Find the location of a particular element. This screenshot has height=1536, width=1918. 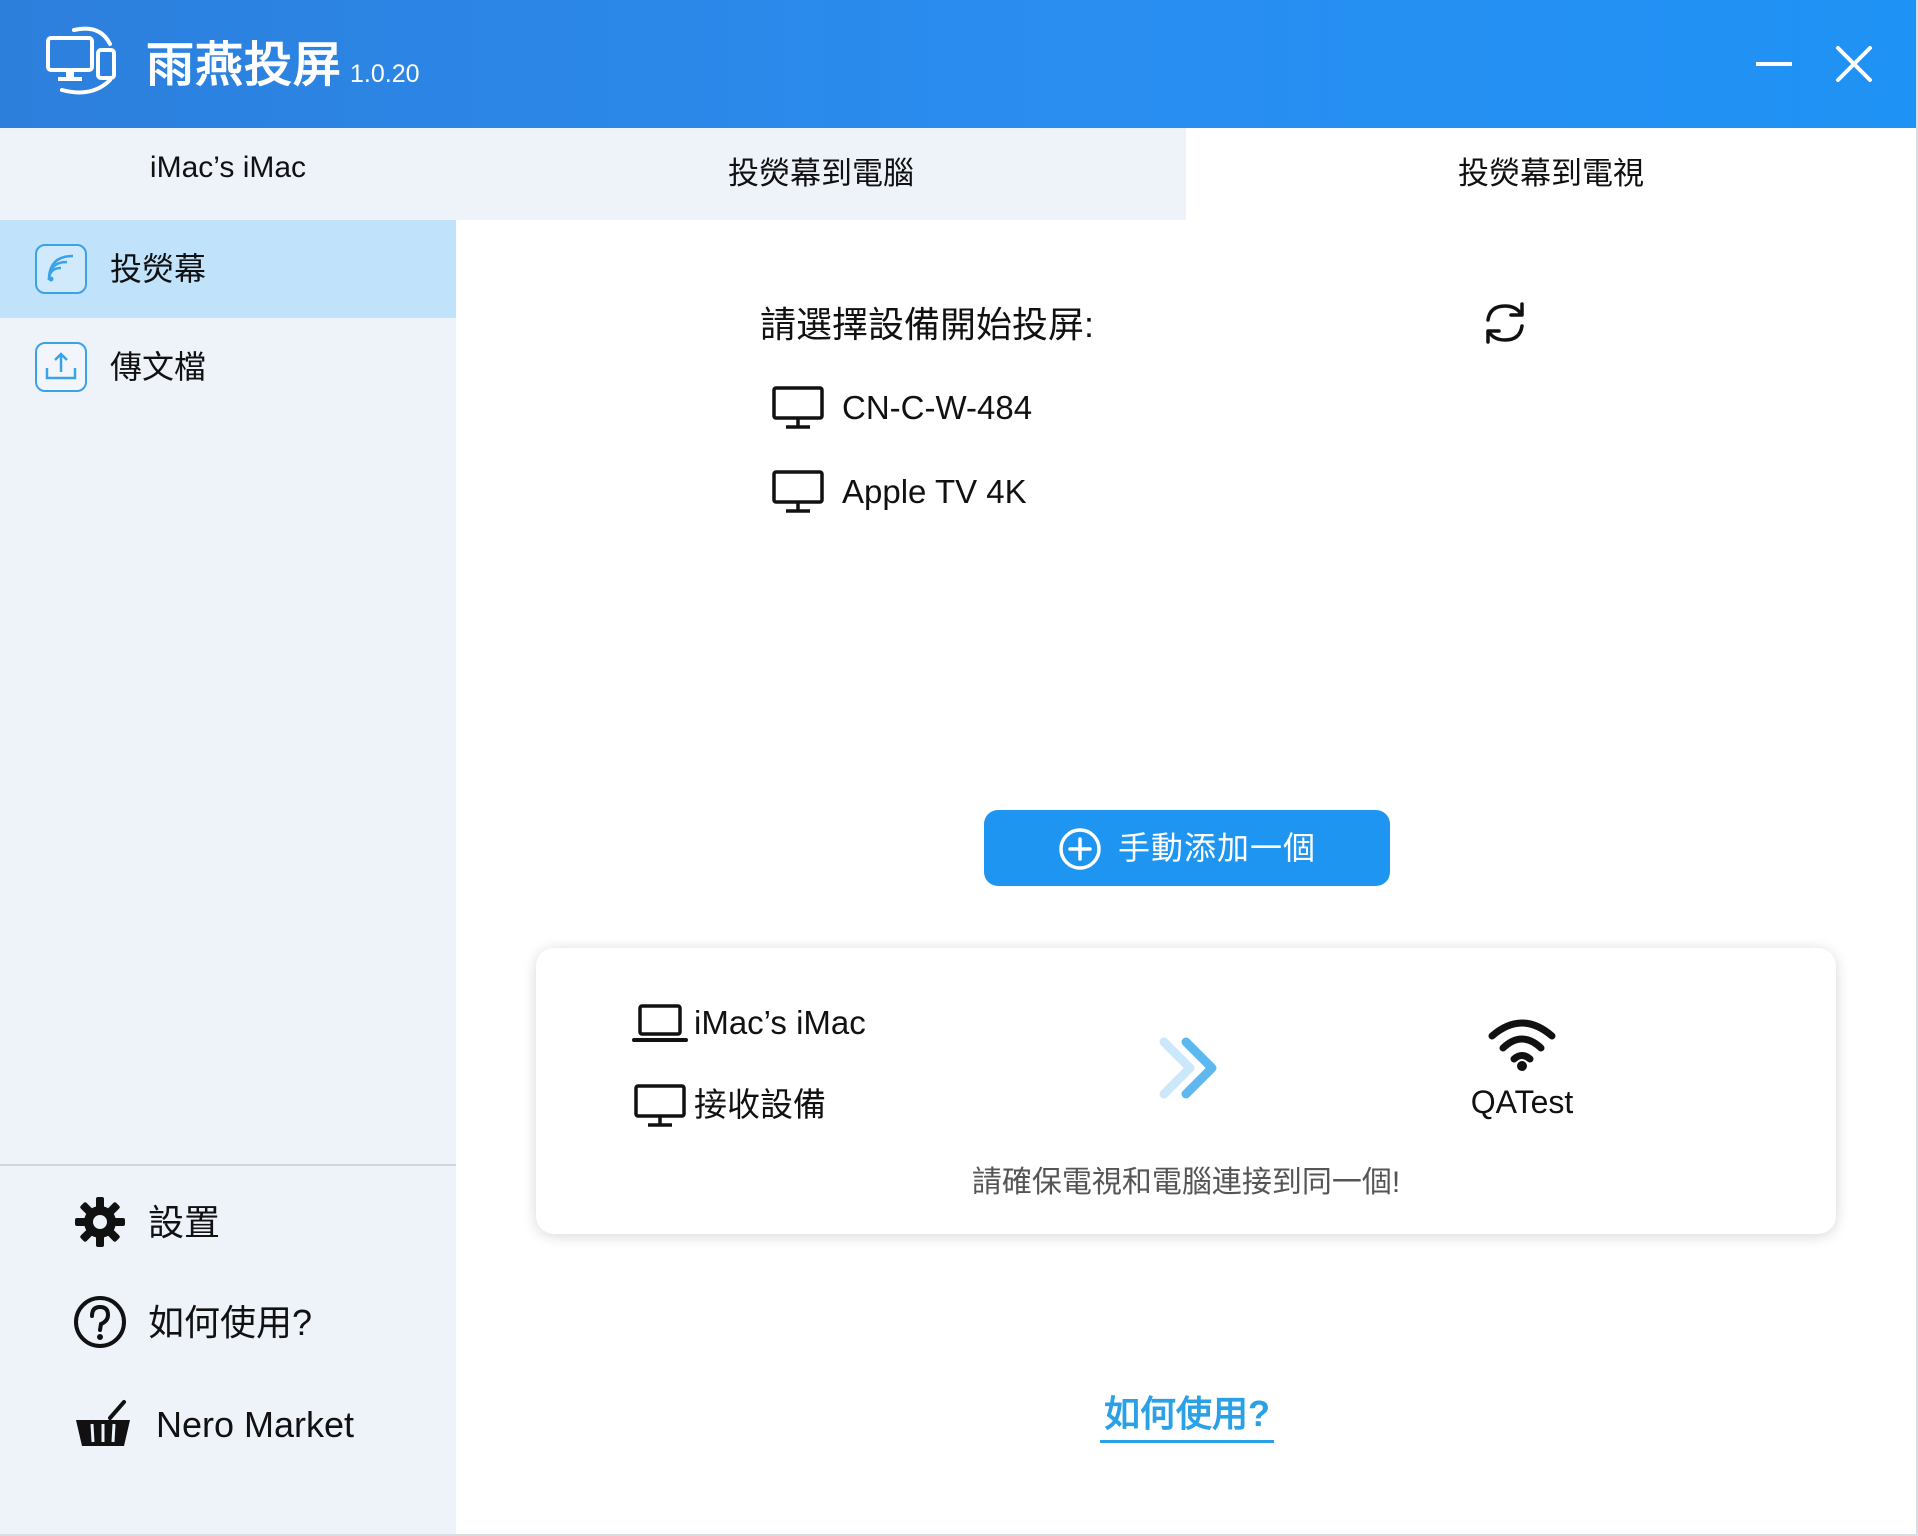

wifi-icon is located at coordinates (1522, 1045).